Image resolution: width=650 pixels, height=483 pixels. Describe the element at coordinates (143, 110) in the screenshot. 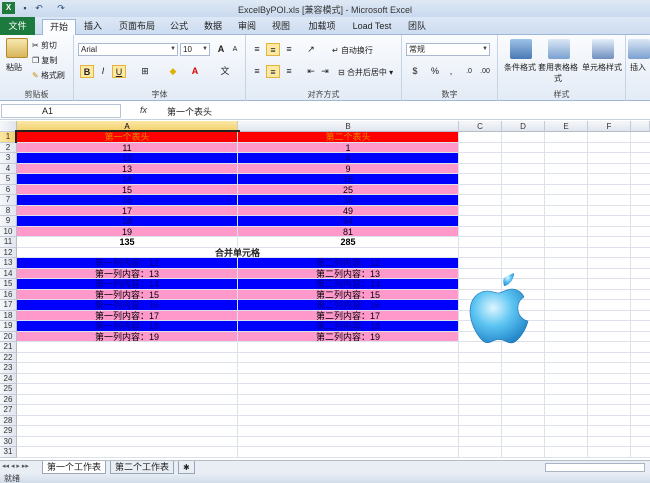

I see `fx-icon: fx` at that location.